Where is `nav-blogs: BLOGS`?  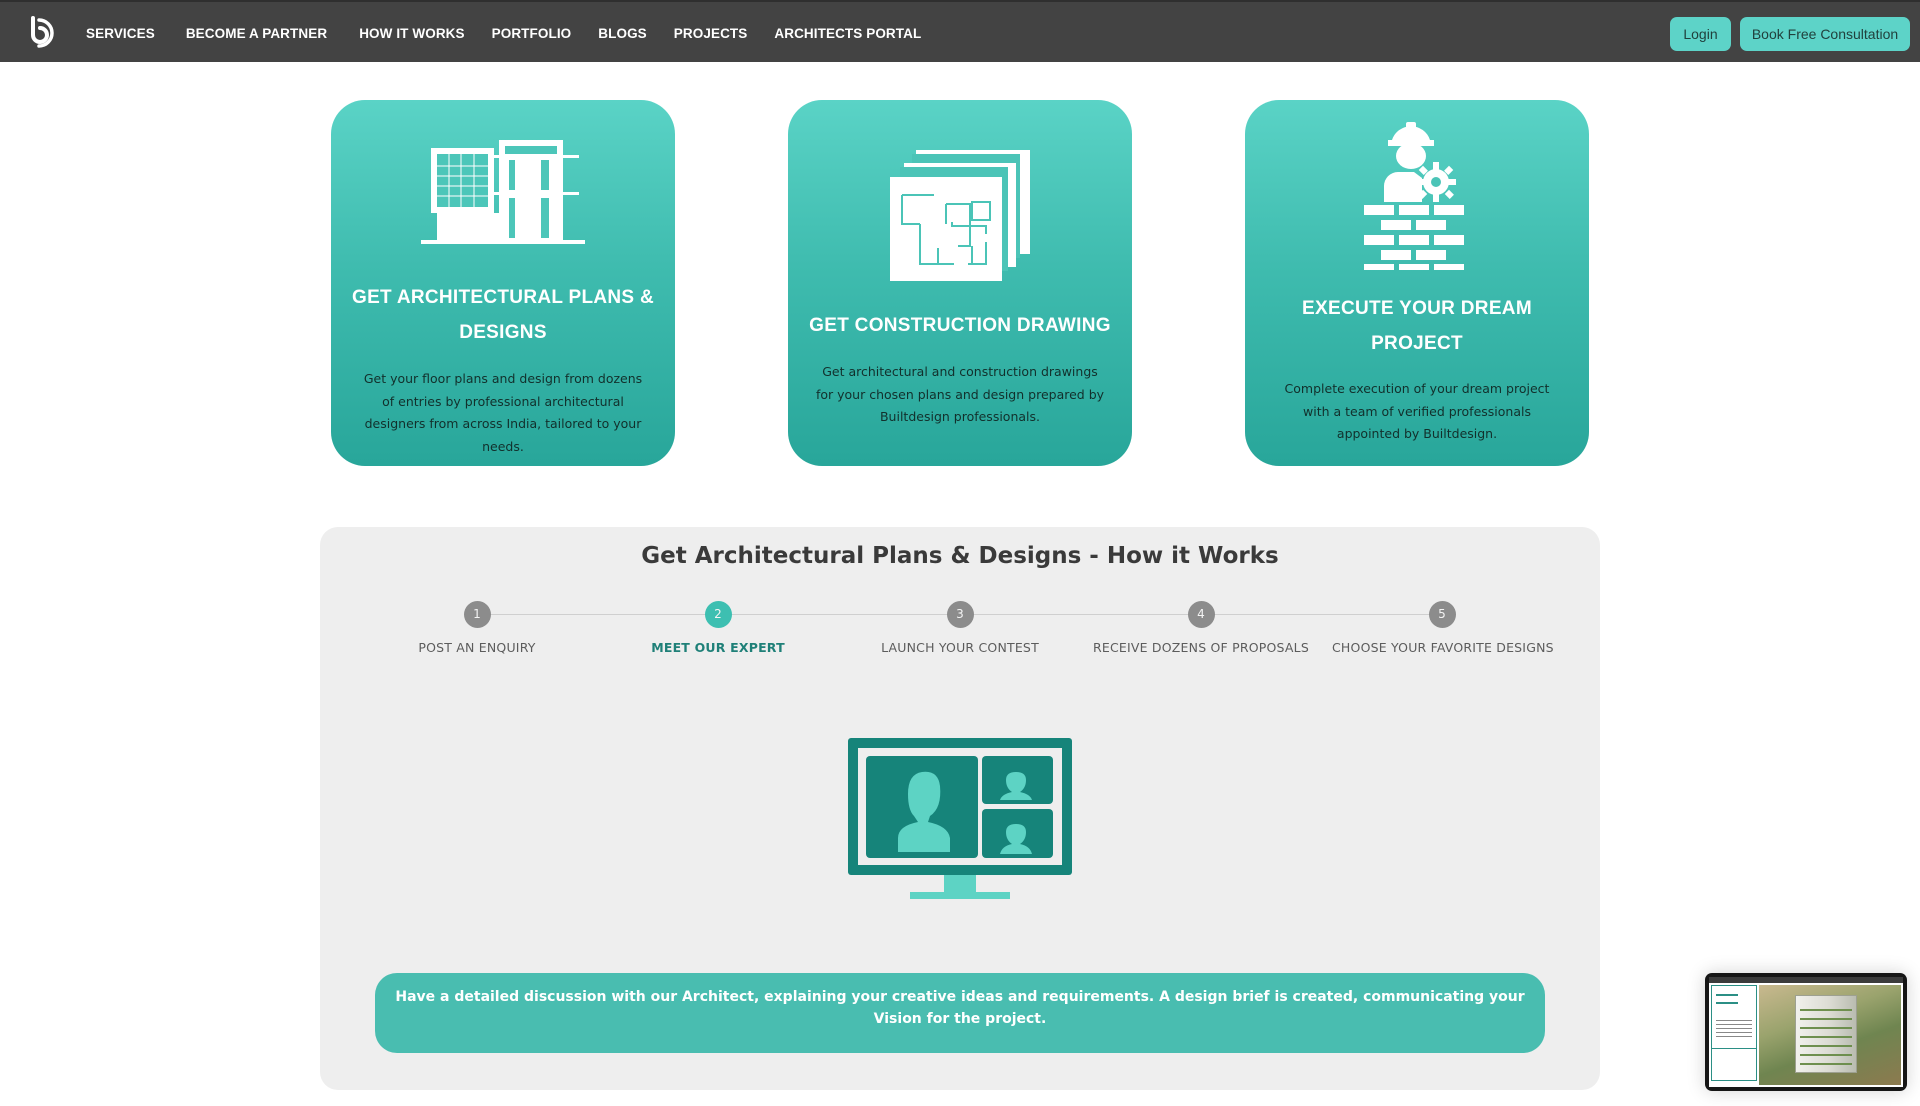
nav-blogs: BLOGS is located at coordinates (622, 33).